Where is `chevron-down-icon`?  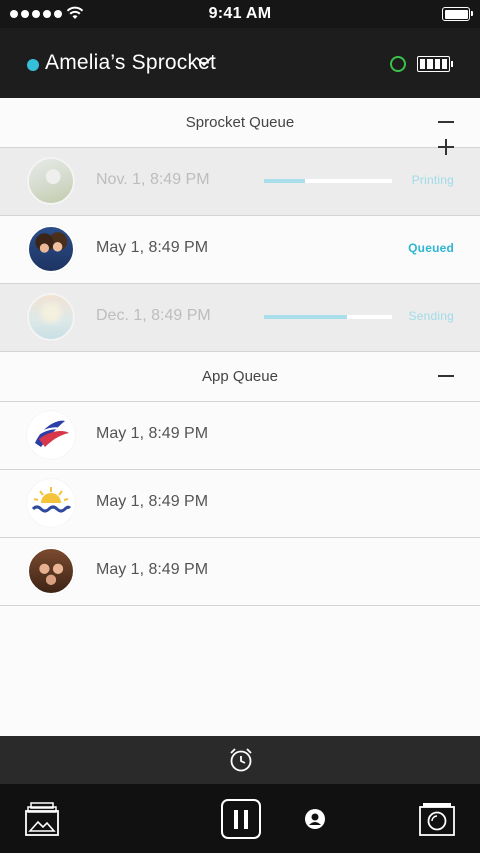 chevron-down-icon is located at coordinates (204, 62).